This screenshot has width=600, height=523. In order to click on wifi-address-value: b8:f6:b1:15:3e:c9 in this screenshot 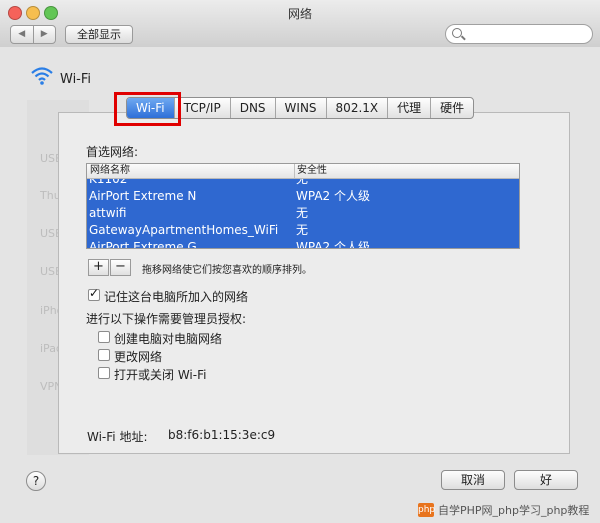, I will do `click(222, 435)`.